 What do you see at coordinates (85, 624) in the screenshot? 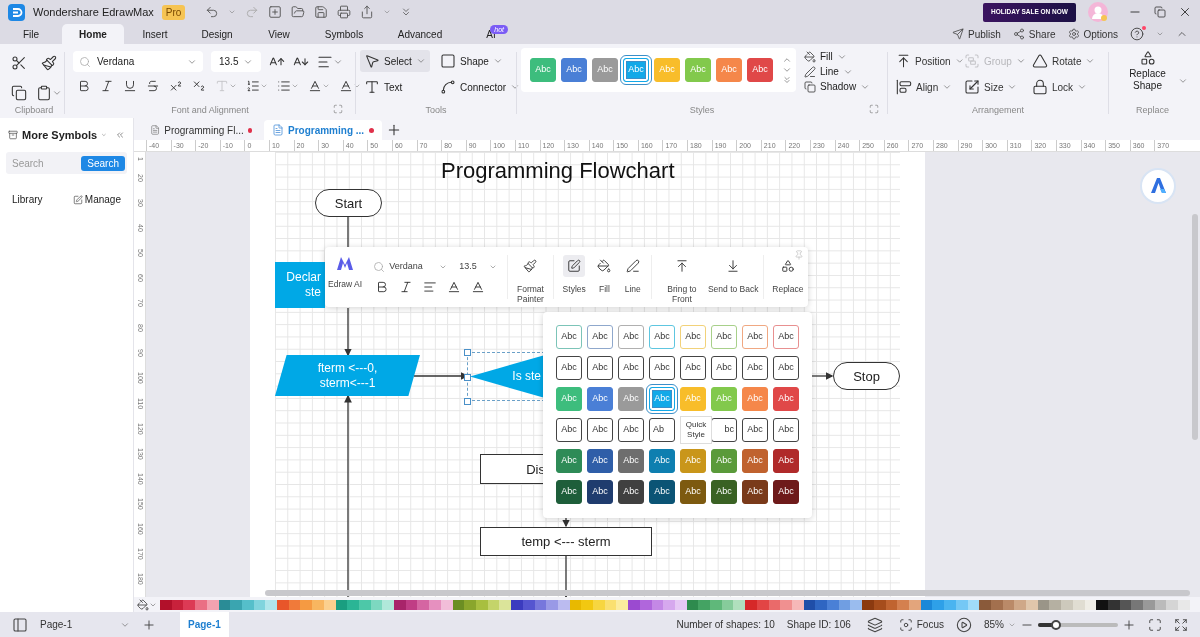
I see `page-select: Page-1` at bounding box center [85, 624].